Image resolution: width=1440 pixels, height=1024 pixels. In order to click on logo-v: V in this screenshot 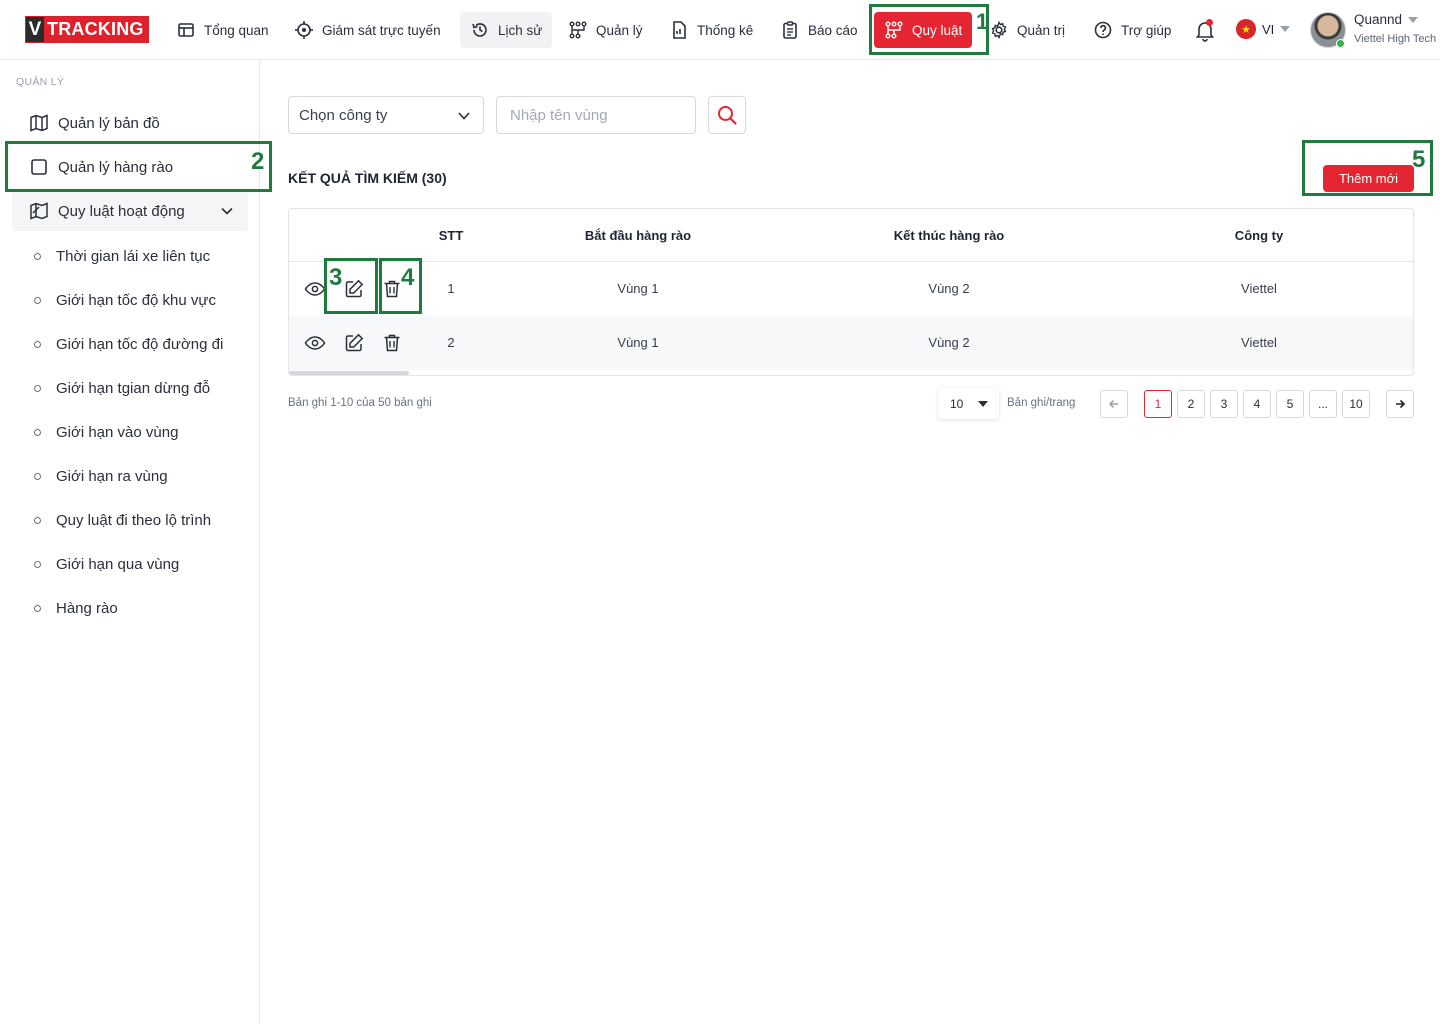, I will do `click(35, 29)`.